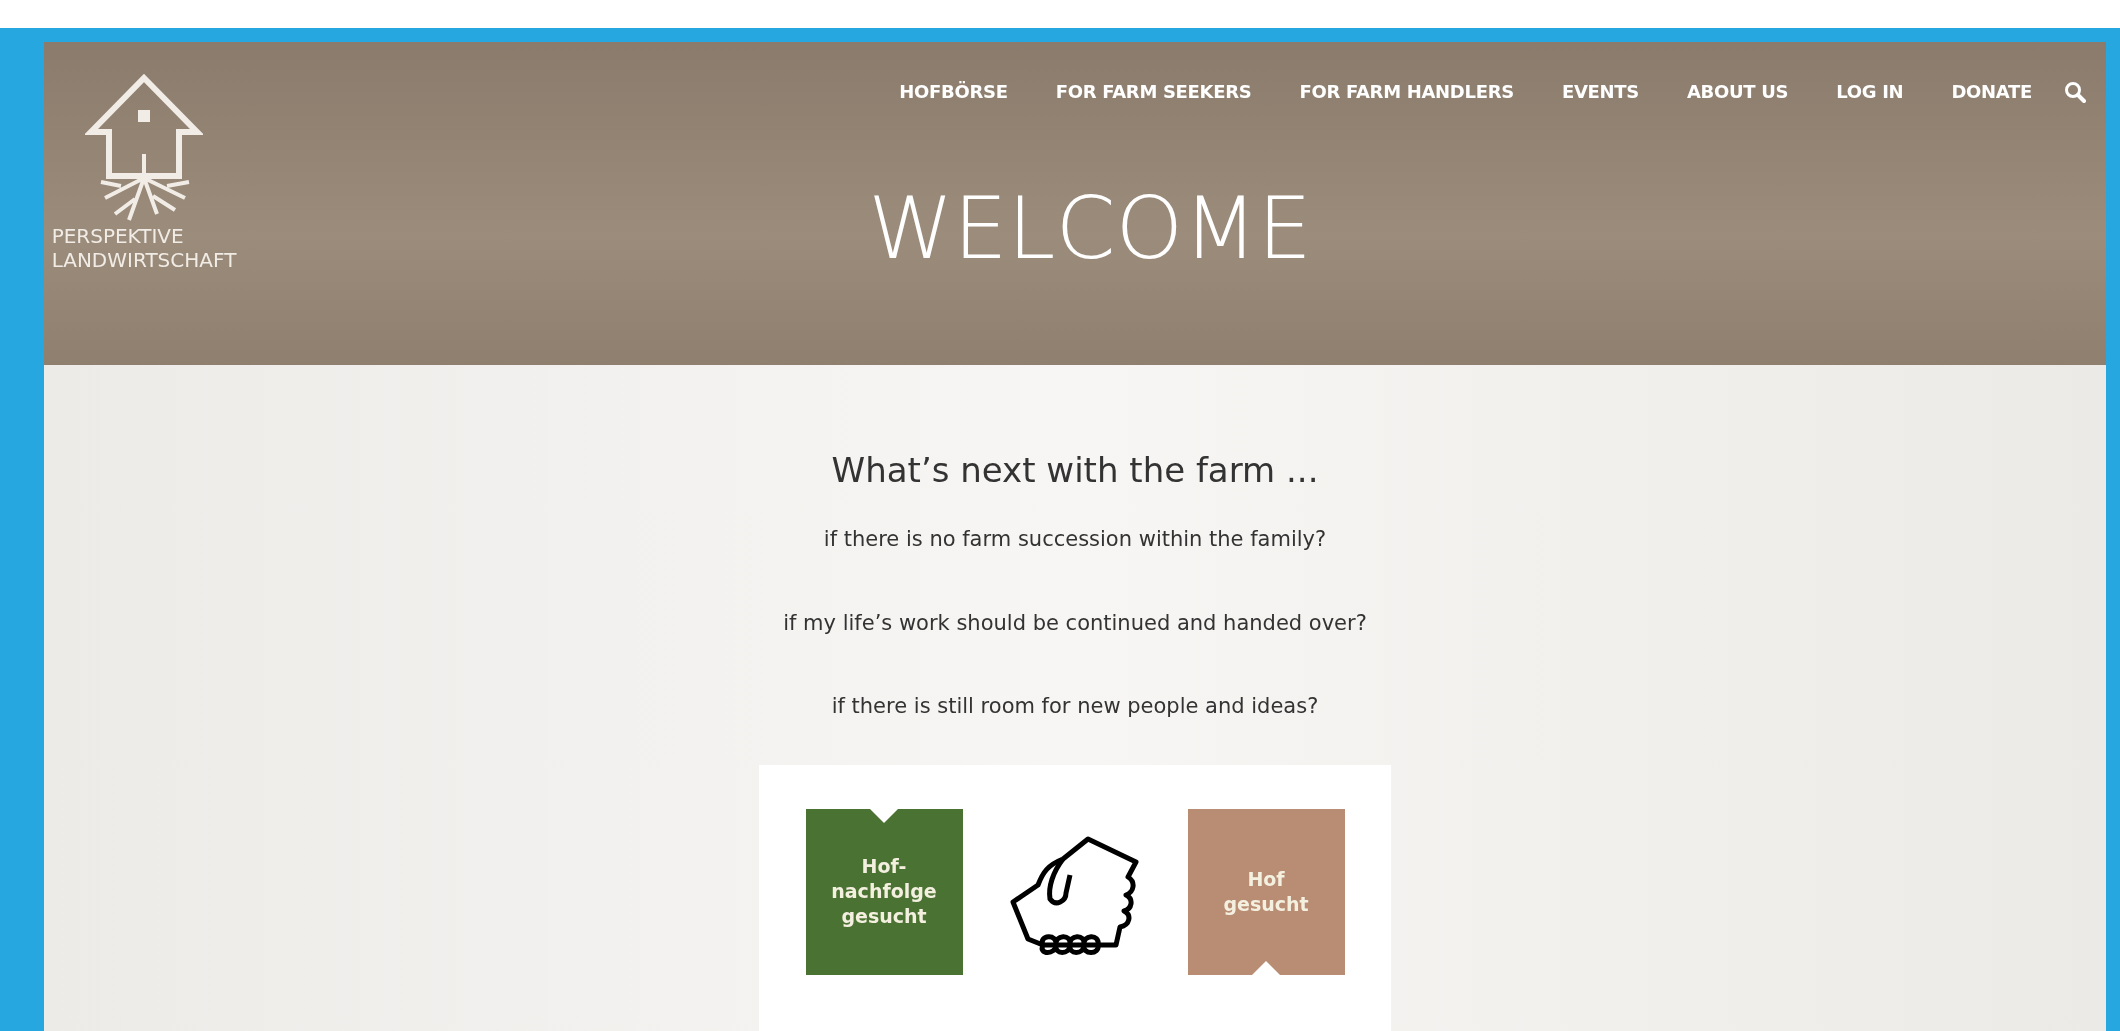  What do you see at coordinates (953, 91) in the screenshot?
I see `nav-link: HOFBÖRSE` at bounding box center [953, 91].